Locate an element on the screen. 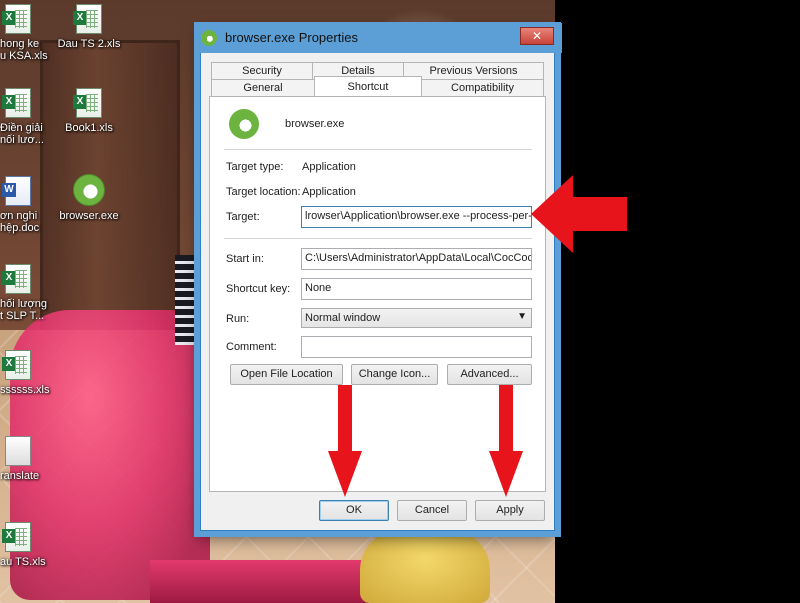 Image resolution: width=800 pixels, height=603 pixels. desktop-icon-browser-exe: browser.exe is located at coordinates (89, 198).